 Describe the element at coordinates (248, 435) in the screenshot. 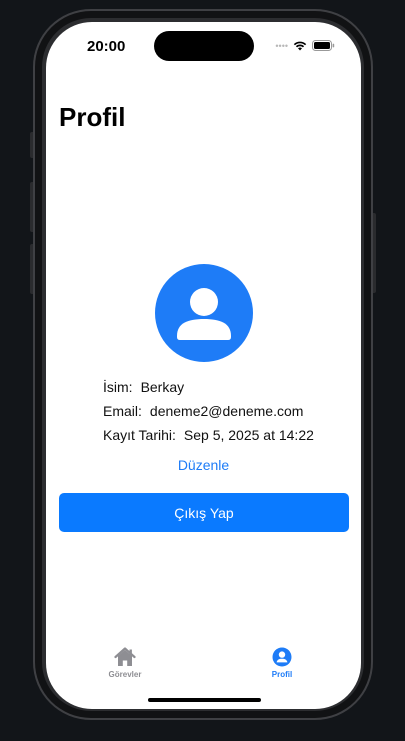

I see `registration-date-value: Sep 5, 2025 at 14:22` at that location.